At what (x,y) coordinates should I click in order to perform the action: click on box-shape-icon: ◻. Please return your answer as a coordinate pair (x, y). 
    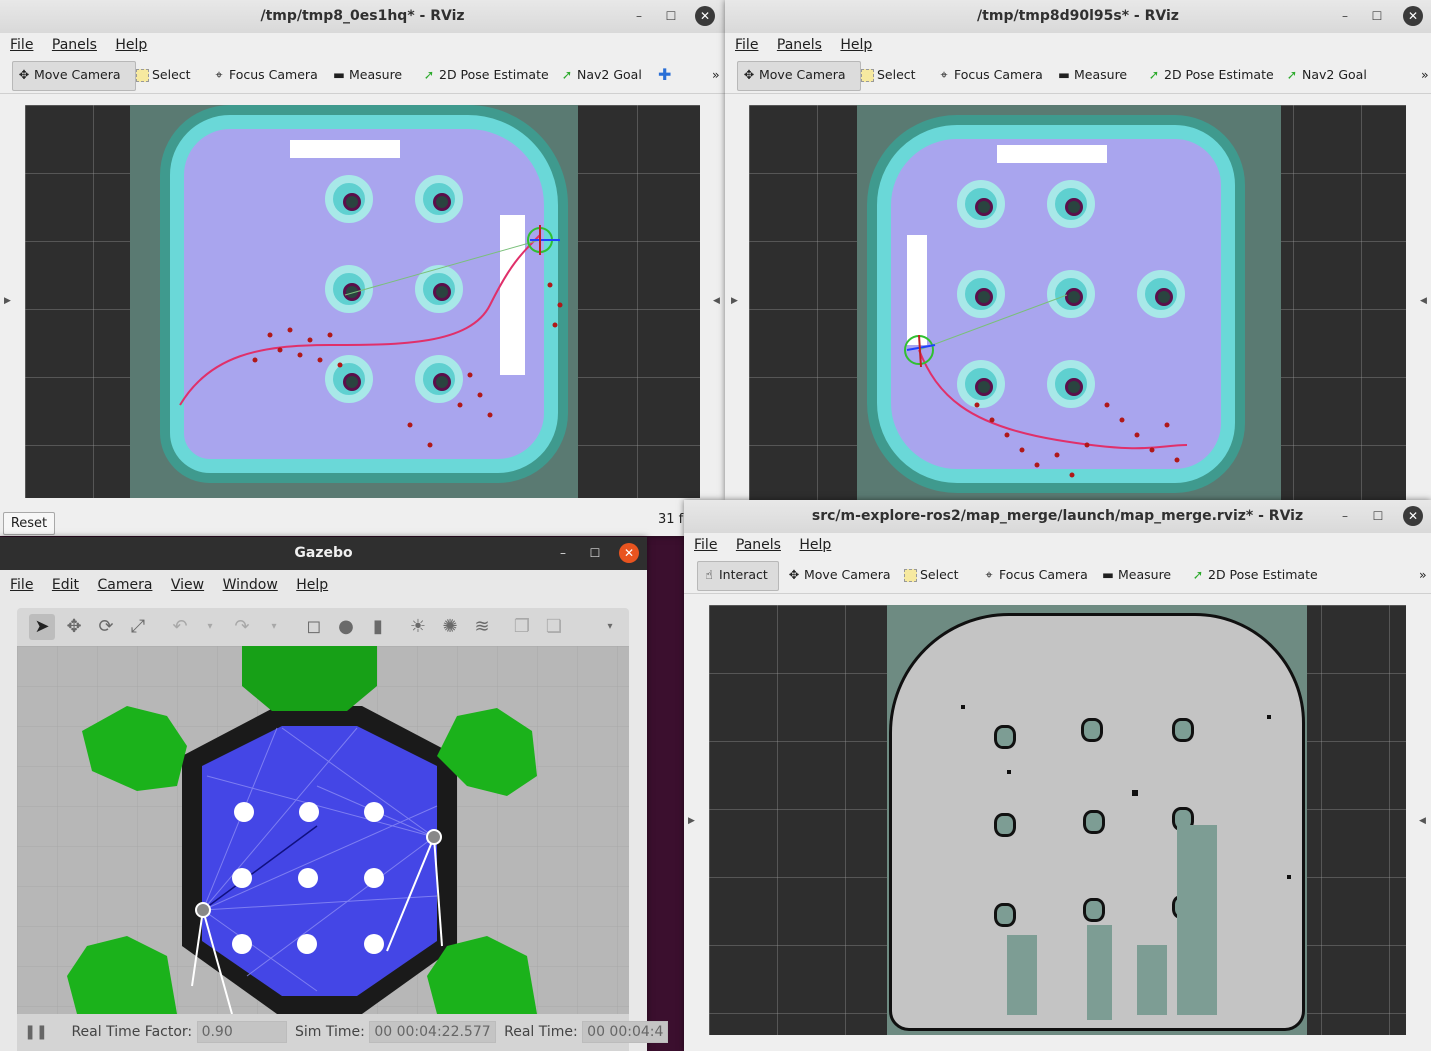
    Looking at the image, I should click on (314, 627).